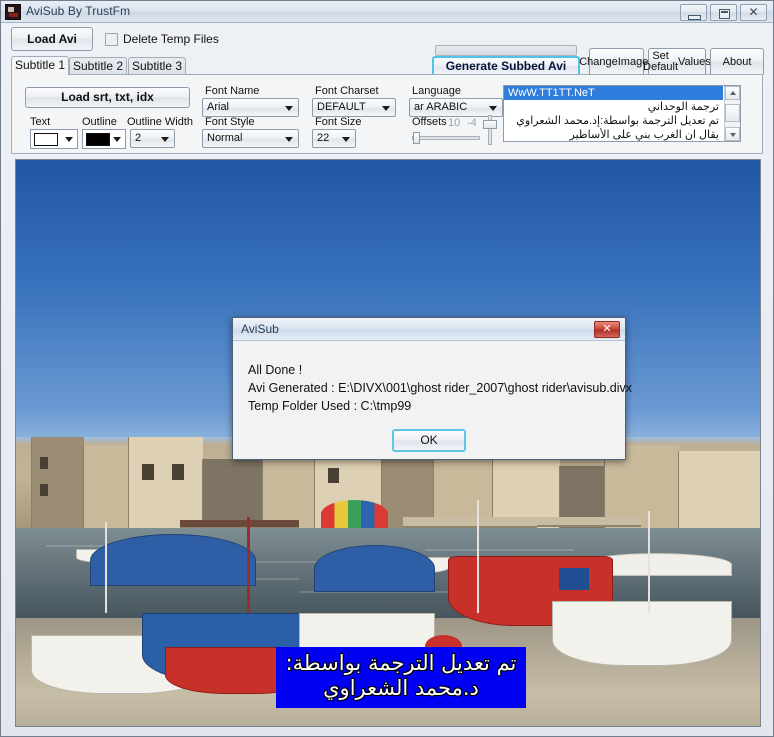 The width and height of the screenshot is (774, 737). What do you see at coordinates (441, 107) in the screenshot?
I see `language-value: ar ARABIC` at bounding box center [441, 107].